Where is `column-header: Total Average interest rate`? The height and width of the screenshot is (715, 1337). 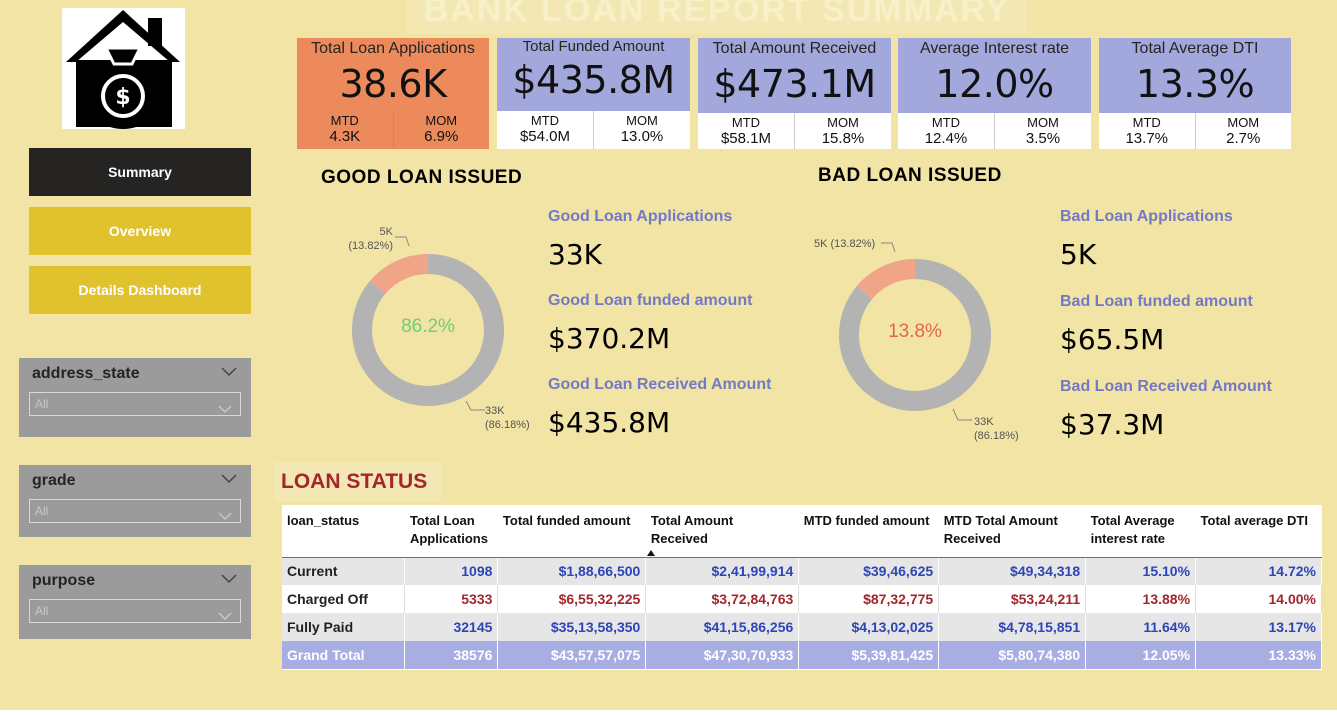 column-header: Total Average interest rate is located at coordinates (1140, 531).